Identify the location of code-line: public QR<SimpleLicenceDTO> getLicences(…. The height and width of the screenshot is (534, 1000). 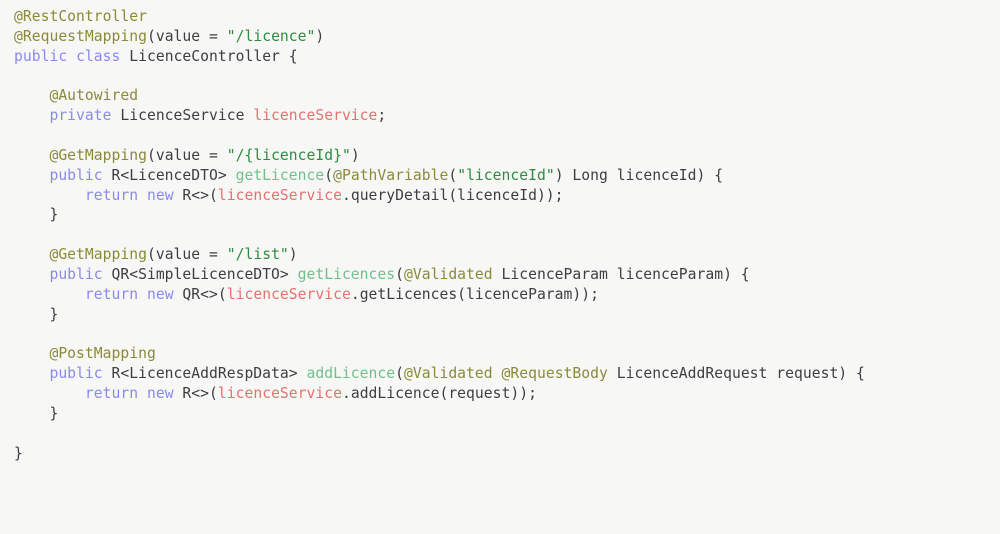
(507, 275).